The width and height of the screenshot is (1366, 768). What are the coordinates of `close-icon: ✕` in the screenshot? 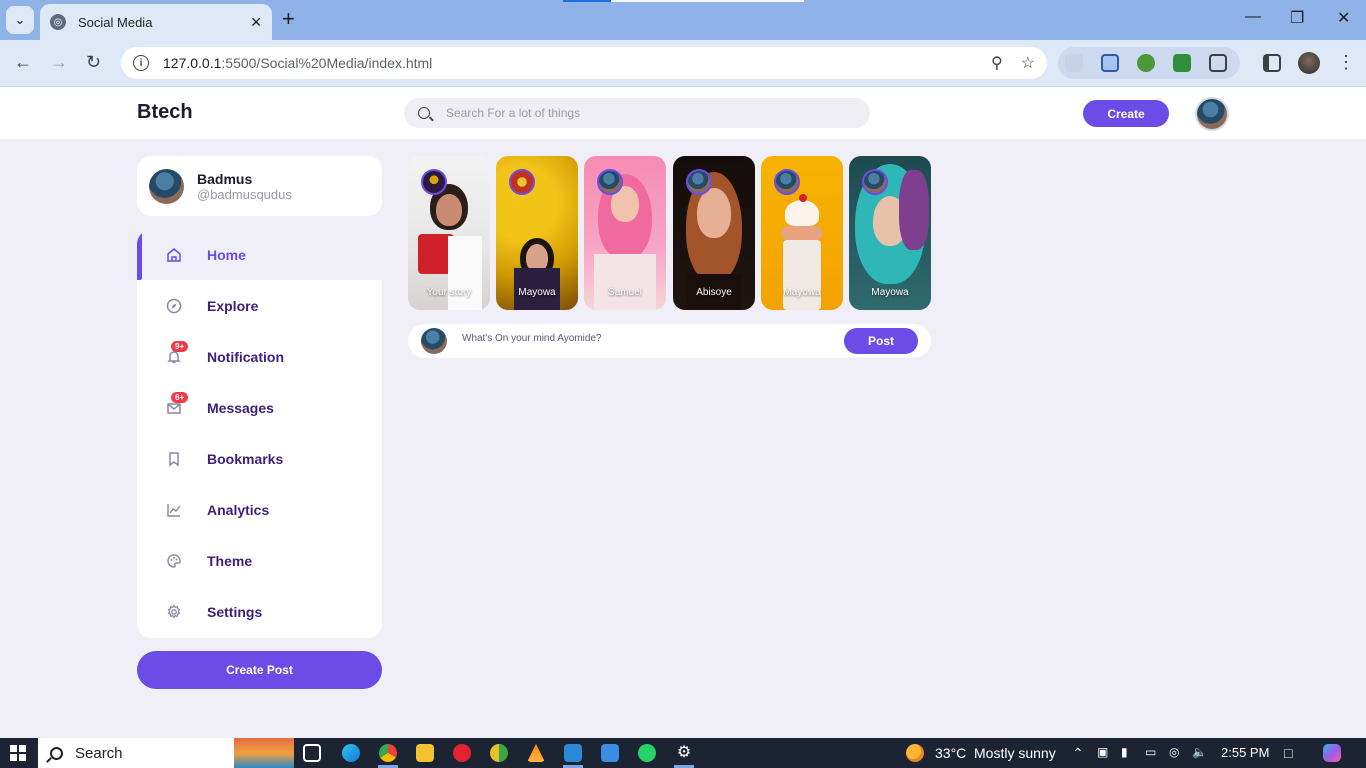 It's located at (256, 22).